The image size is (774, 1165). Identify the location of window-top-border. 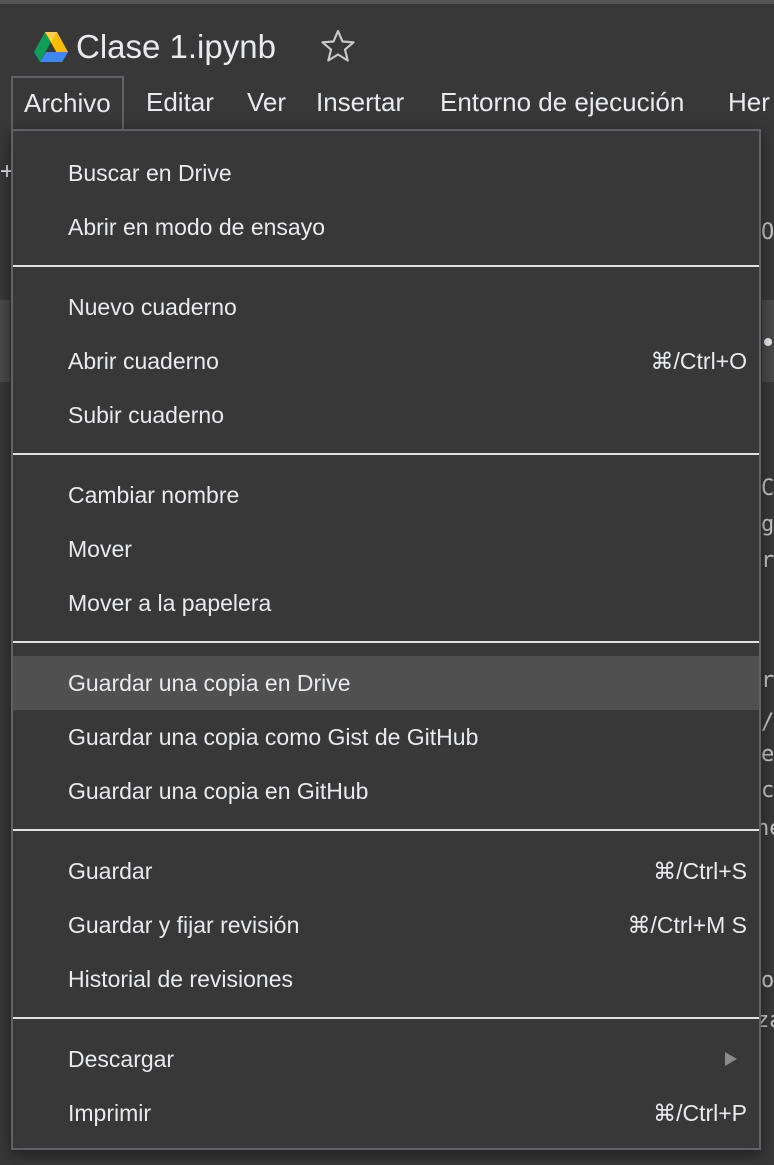
(387, 2).